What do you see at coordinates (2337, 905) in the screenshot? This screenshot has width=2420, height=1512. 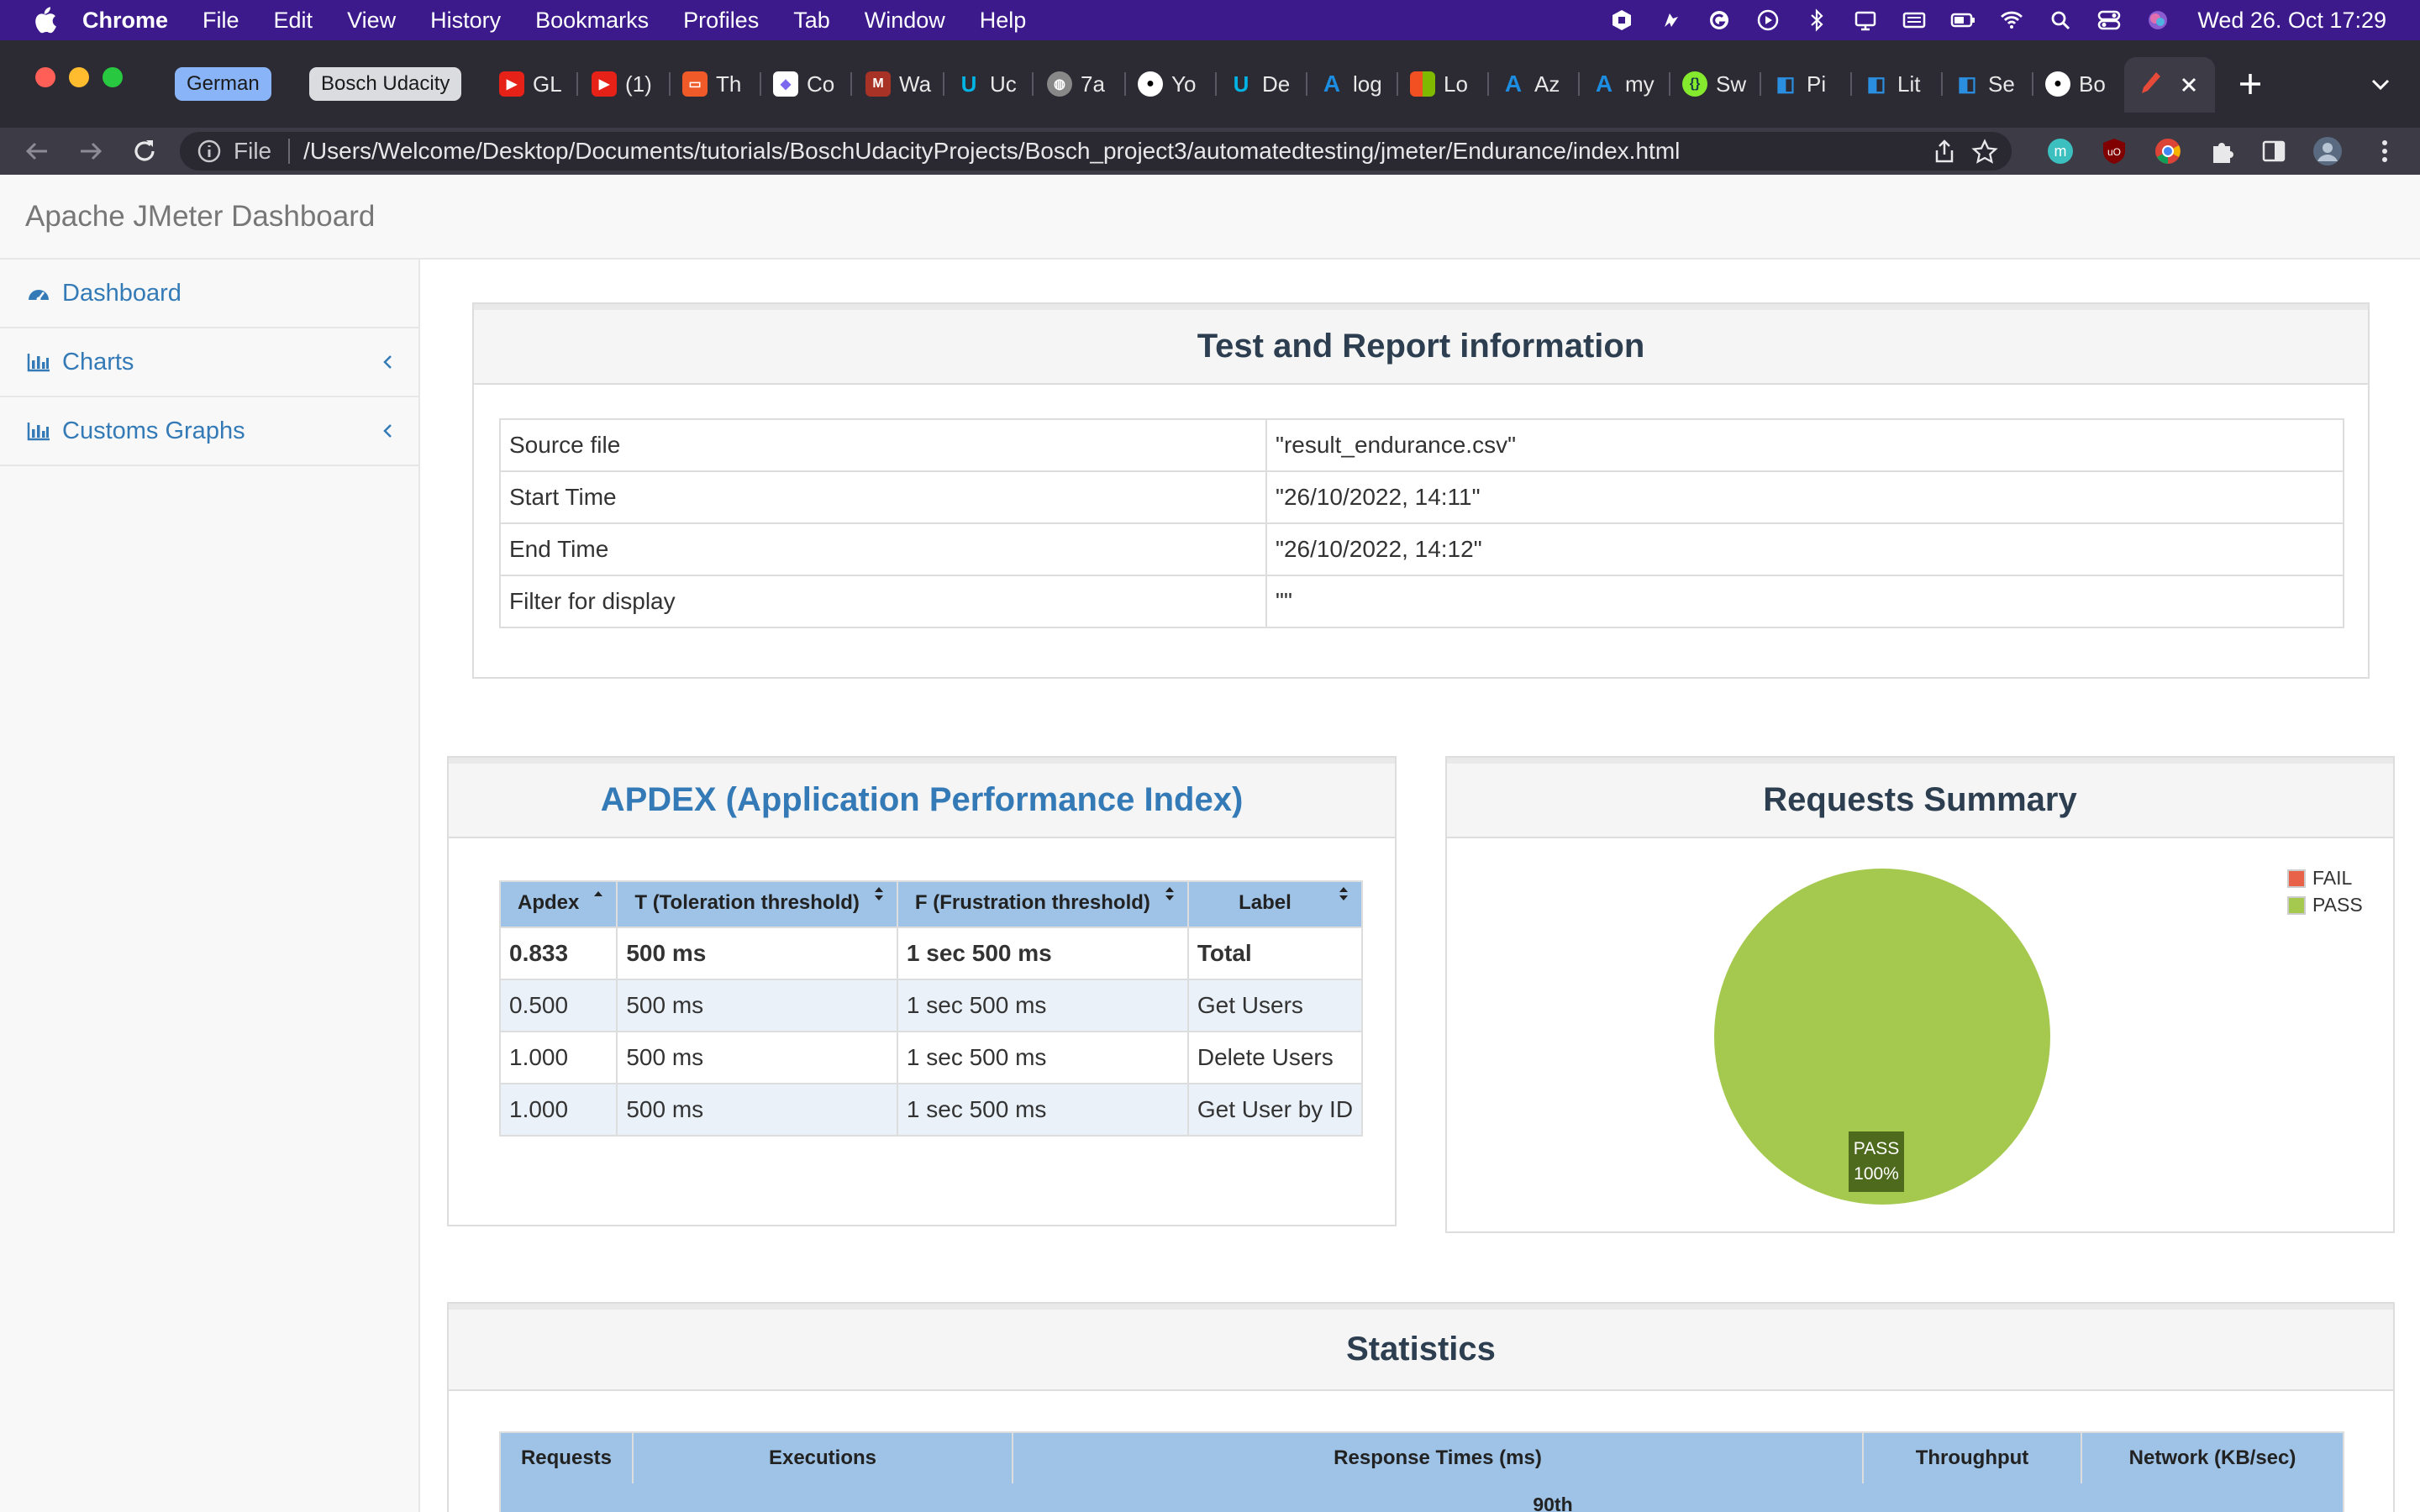 I see `legend-label: PASS` at bounding box center [2337, 905].